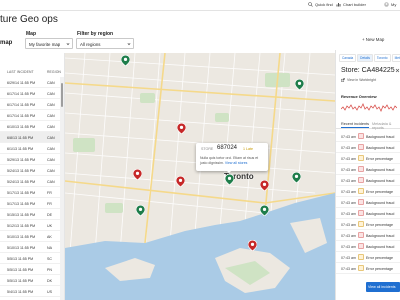 This screenshot has height=300, width=400. Describe the element at coordinates (395, 58) in the screenshot. I see `store-tab: Metrics` at that location.